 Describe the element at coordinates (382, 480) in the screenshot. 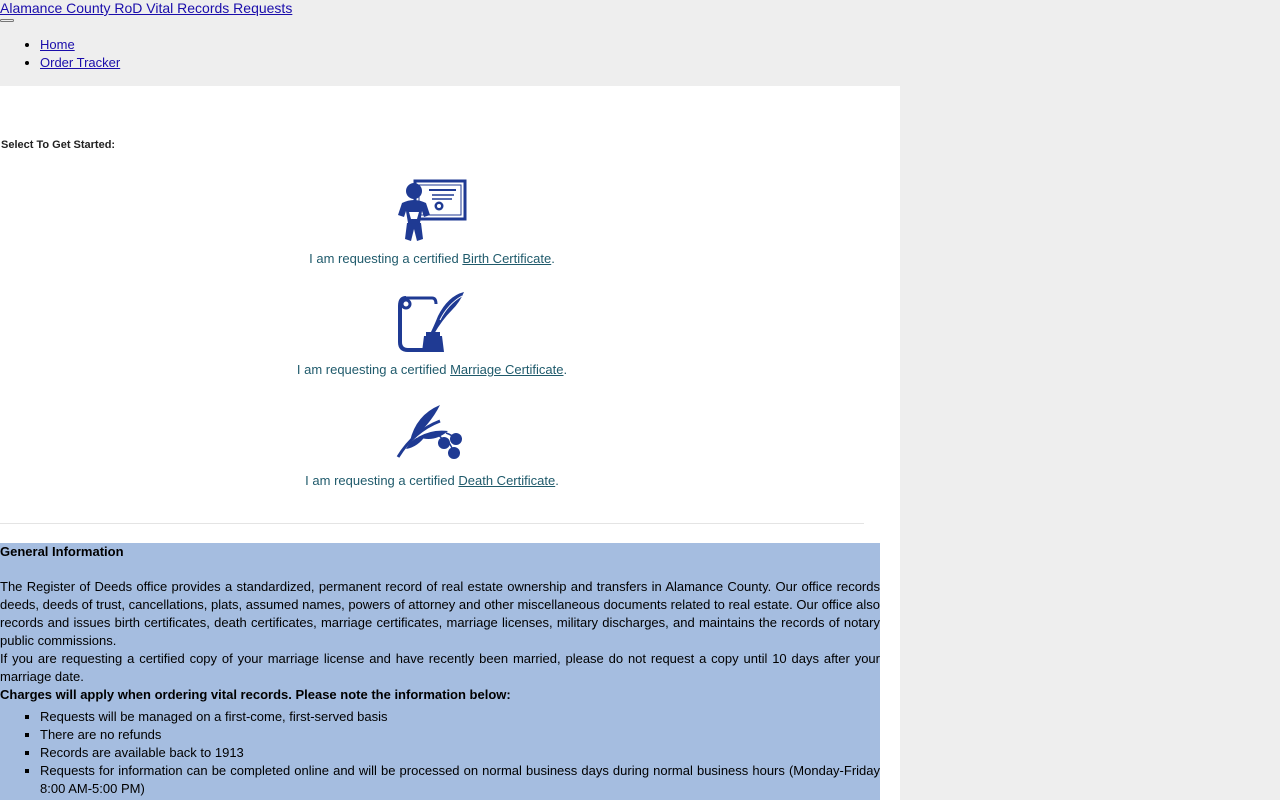

I see `death-option-prefix: I am requesting a certified` at that location.